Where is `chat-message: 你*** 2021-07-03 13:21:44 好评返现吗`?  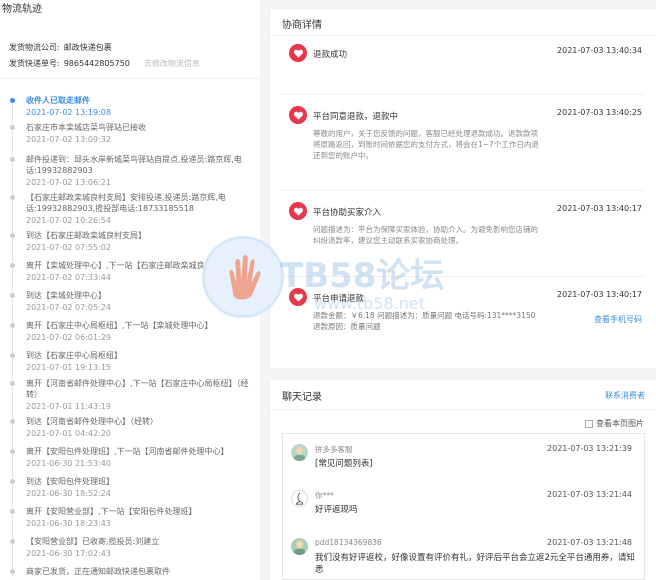
chat-message: 你*** 2021-07-03 13:21:44 好评返现吗 is located at coordinates (463, 507).